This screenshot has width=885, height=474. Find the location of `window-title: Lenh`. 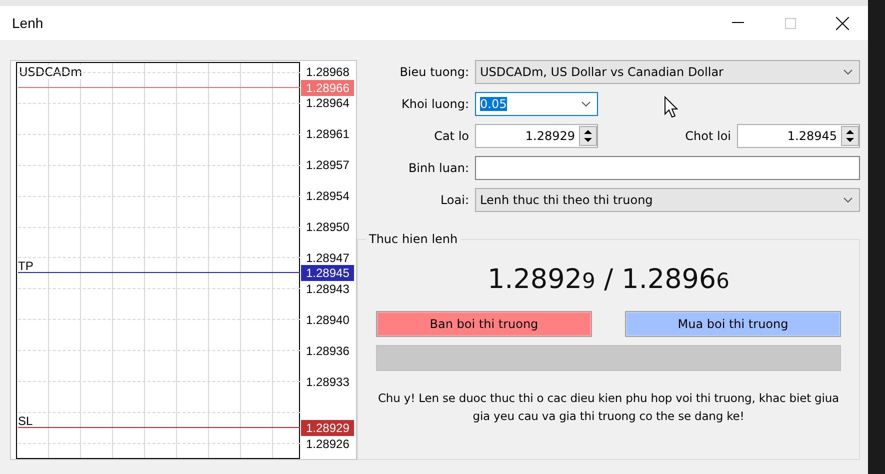

window-title: Lenh is located at coordinates (28, 23).